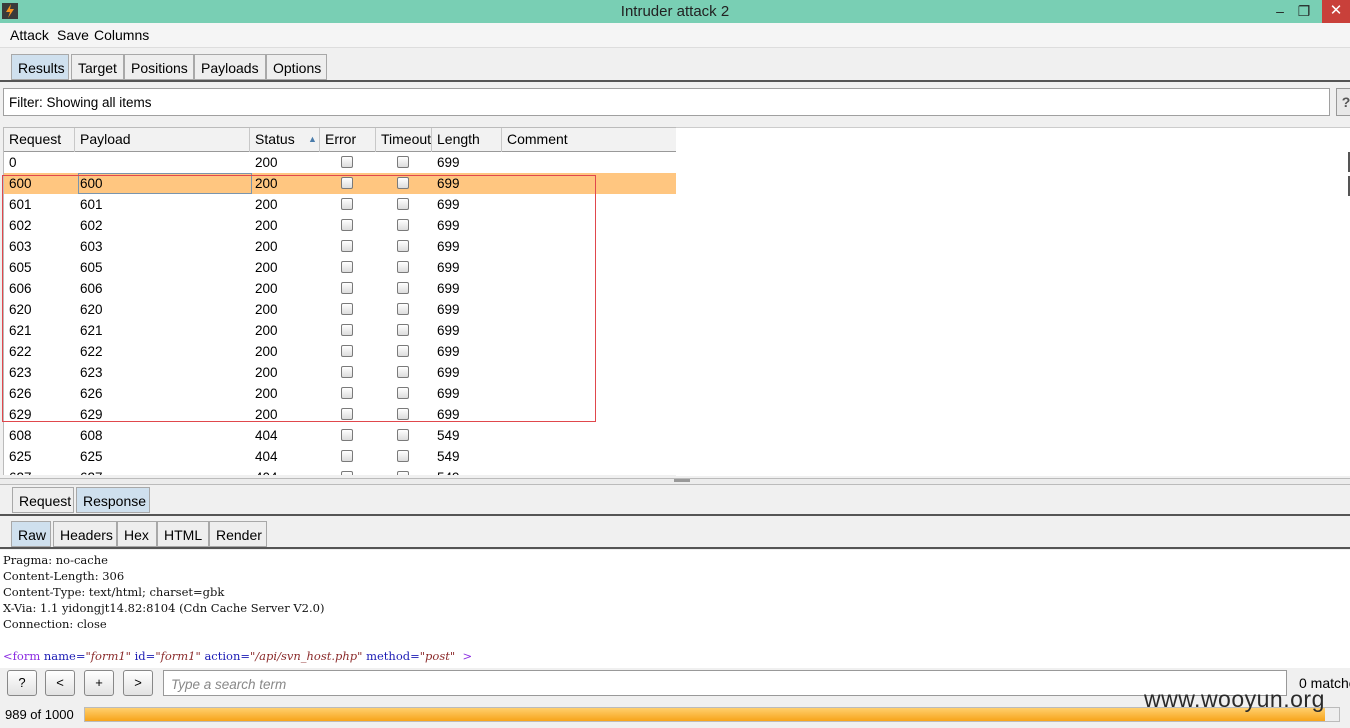 The height and width of the screenshot is (728, 1350). What do you see at coordinates (340, 456) in the screenshot?
I see `table-row: 625 625 404 549` at bounding box center [340, 456].